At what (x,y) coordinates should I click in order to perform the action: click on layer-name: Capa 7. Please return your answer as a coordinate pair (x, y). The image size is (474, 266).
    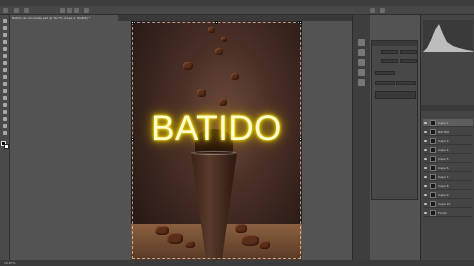
    Looking at the image, I should click on (443, 177).